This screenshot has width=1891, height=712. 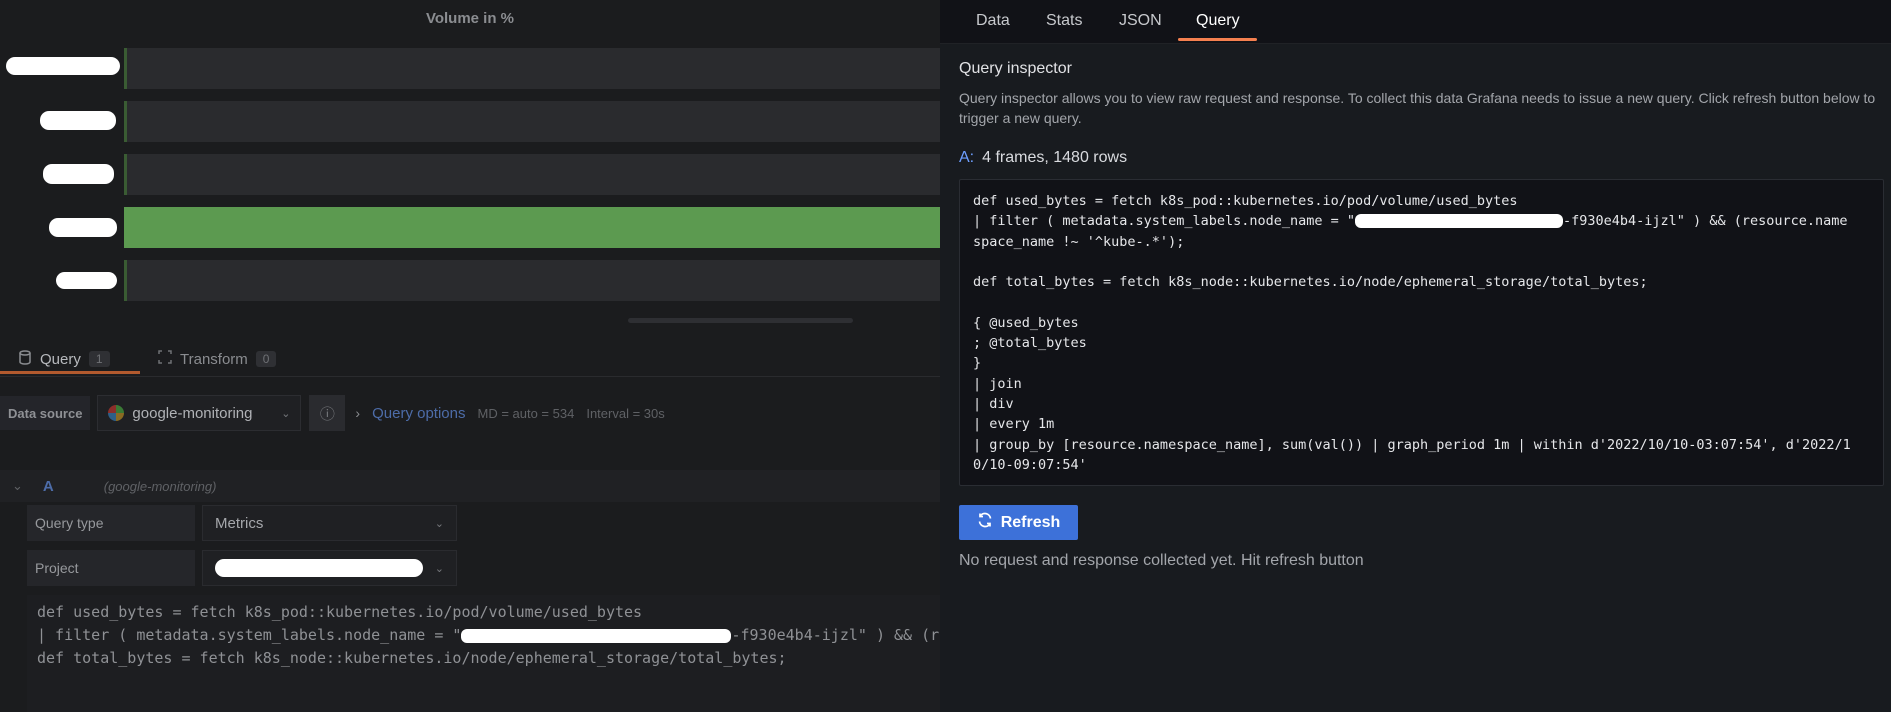 I want to click on tab-label: Transform, so click(x=214, y=359).